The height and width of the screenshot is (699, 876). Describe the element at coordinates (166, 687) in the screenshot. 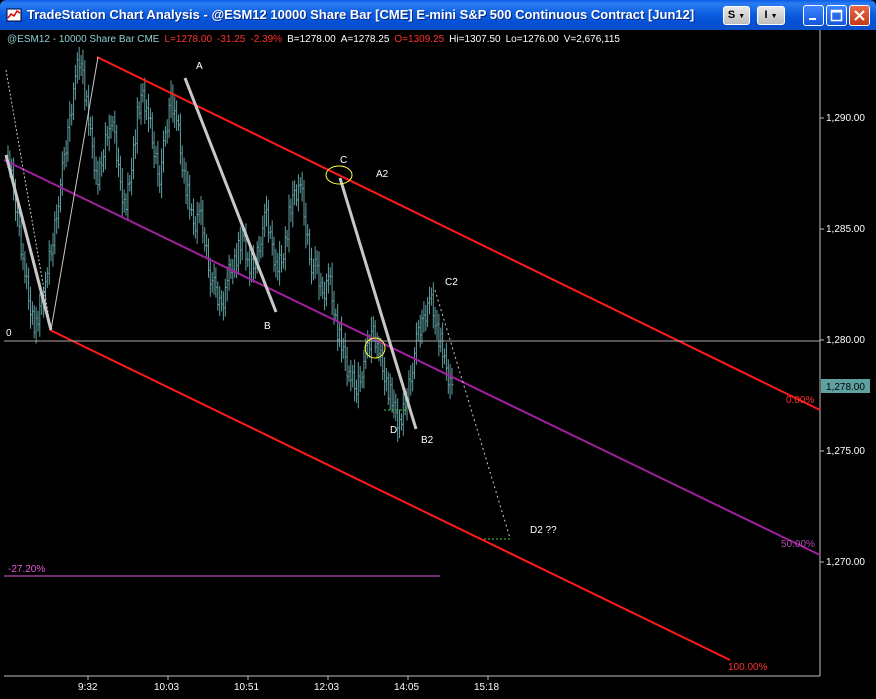

I see `time-tick-label: 10:03` at that location.